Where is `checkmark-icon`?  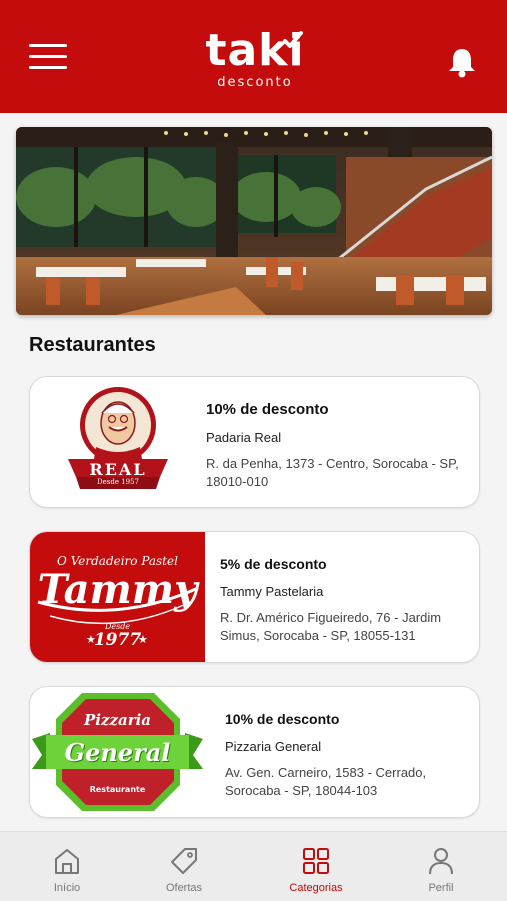
checkmark-icon is located at coordinates (293, 39).